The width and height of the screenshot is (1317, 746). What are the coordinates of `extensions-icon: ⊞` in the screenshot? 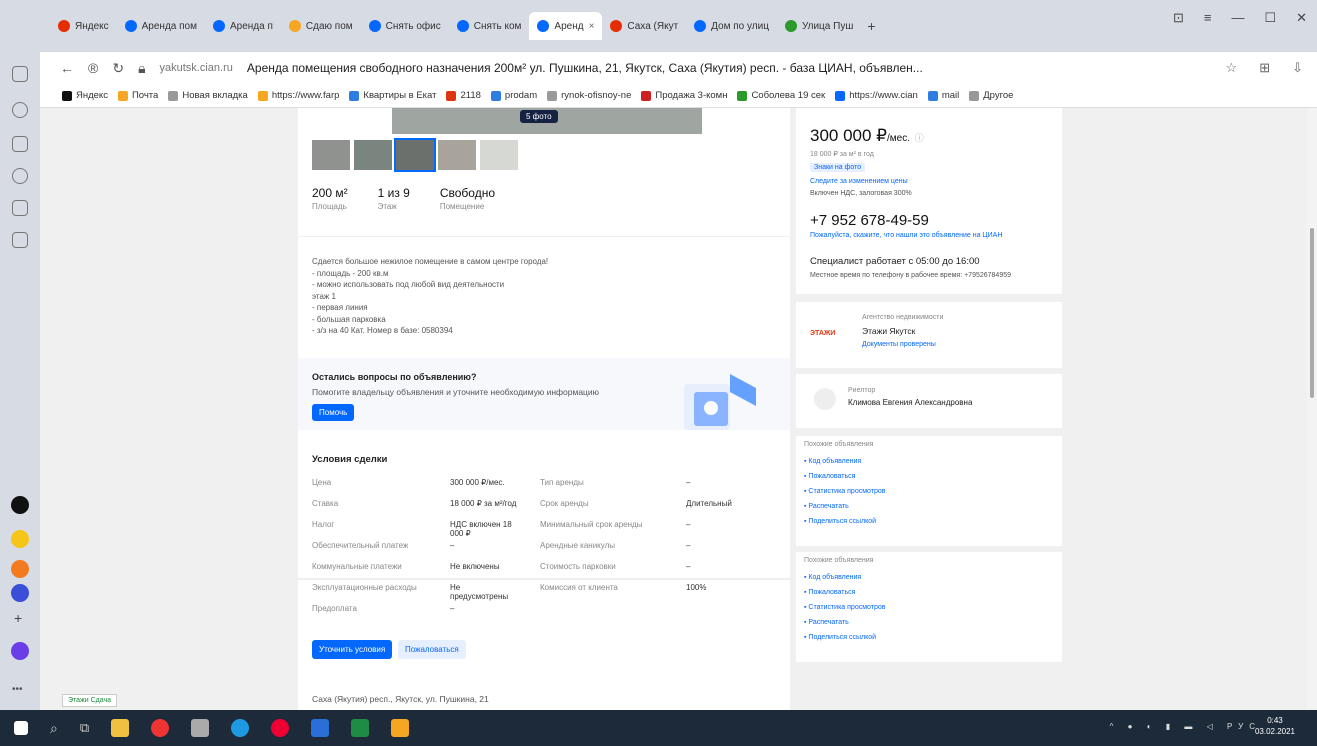 It's located at (1264, 68).